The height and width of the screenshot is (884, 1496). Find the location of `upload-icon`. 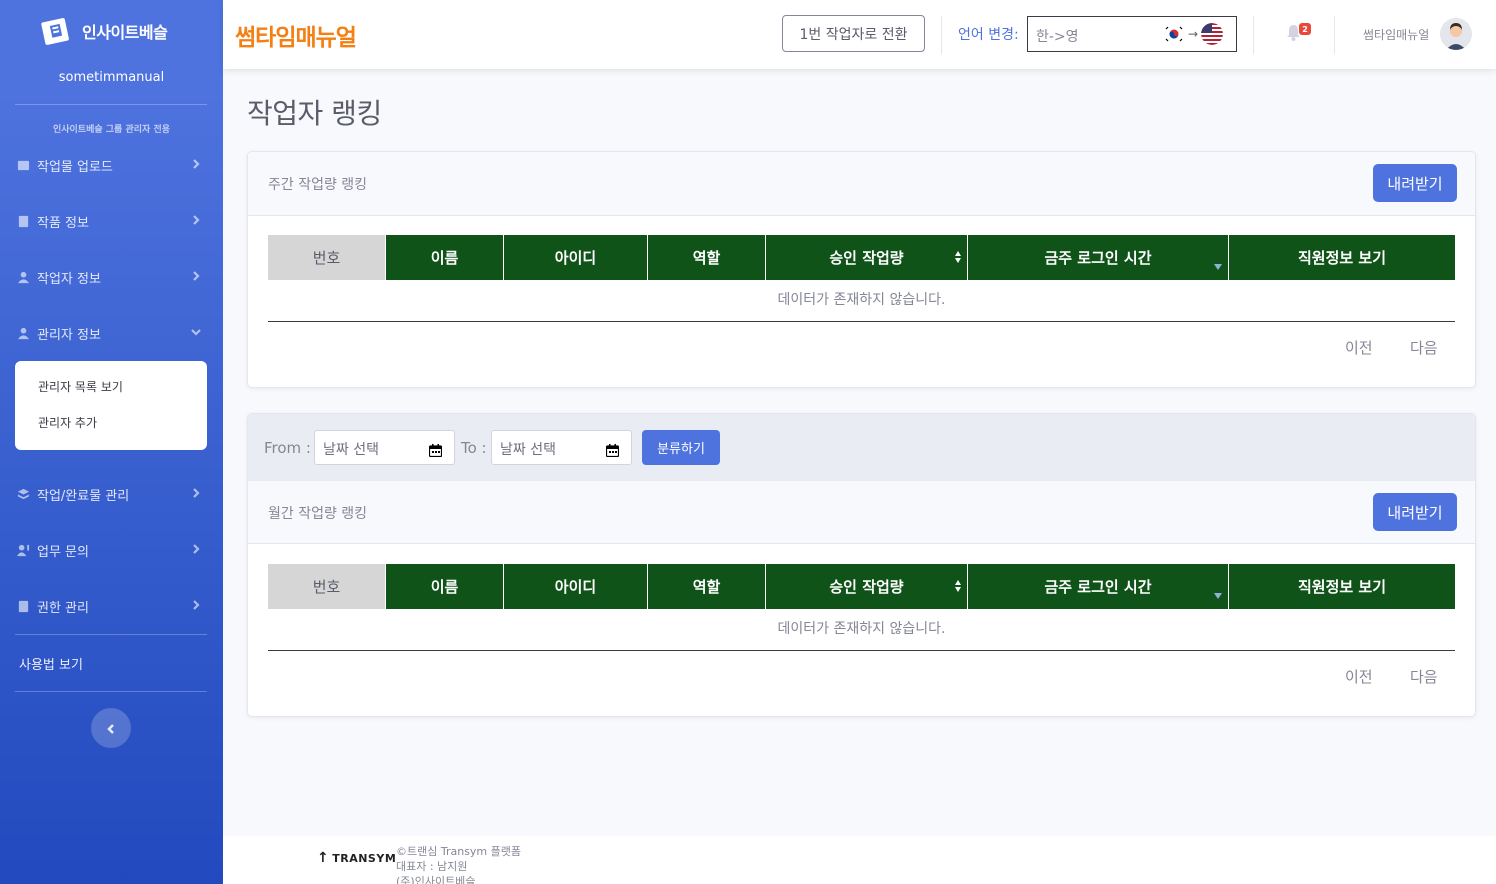

upload-icon is located at coordinates (23, 165).